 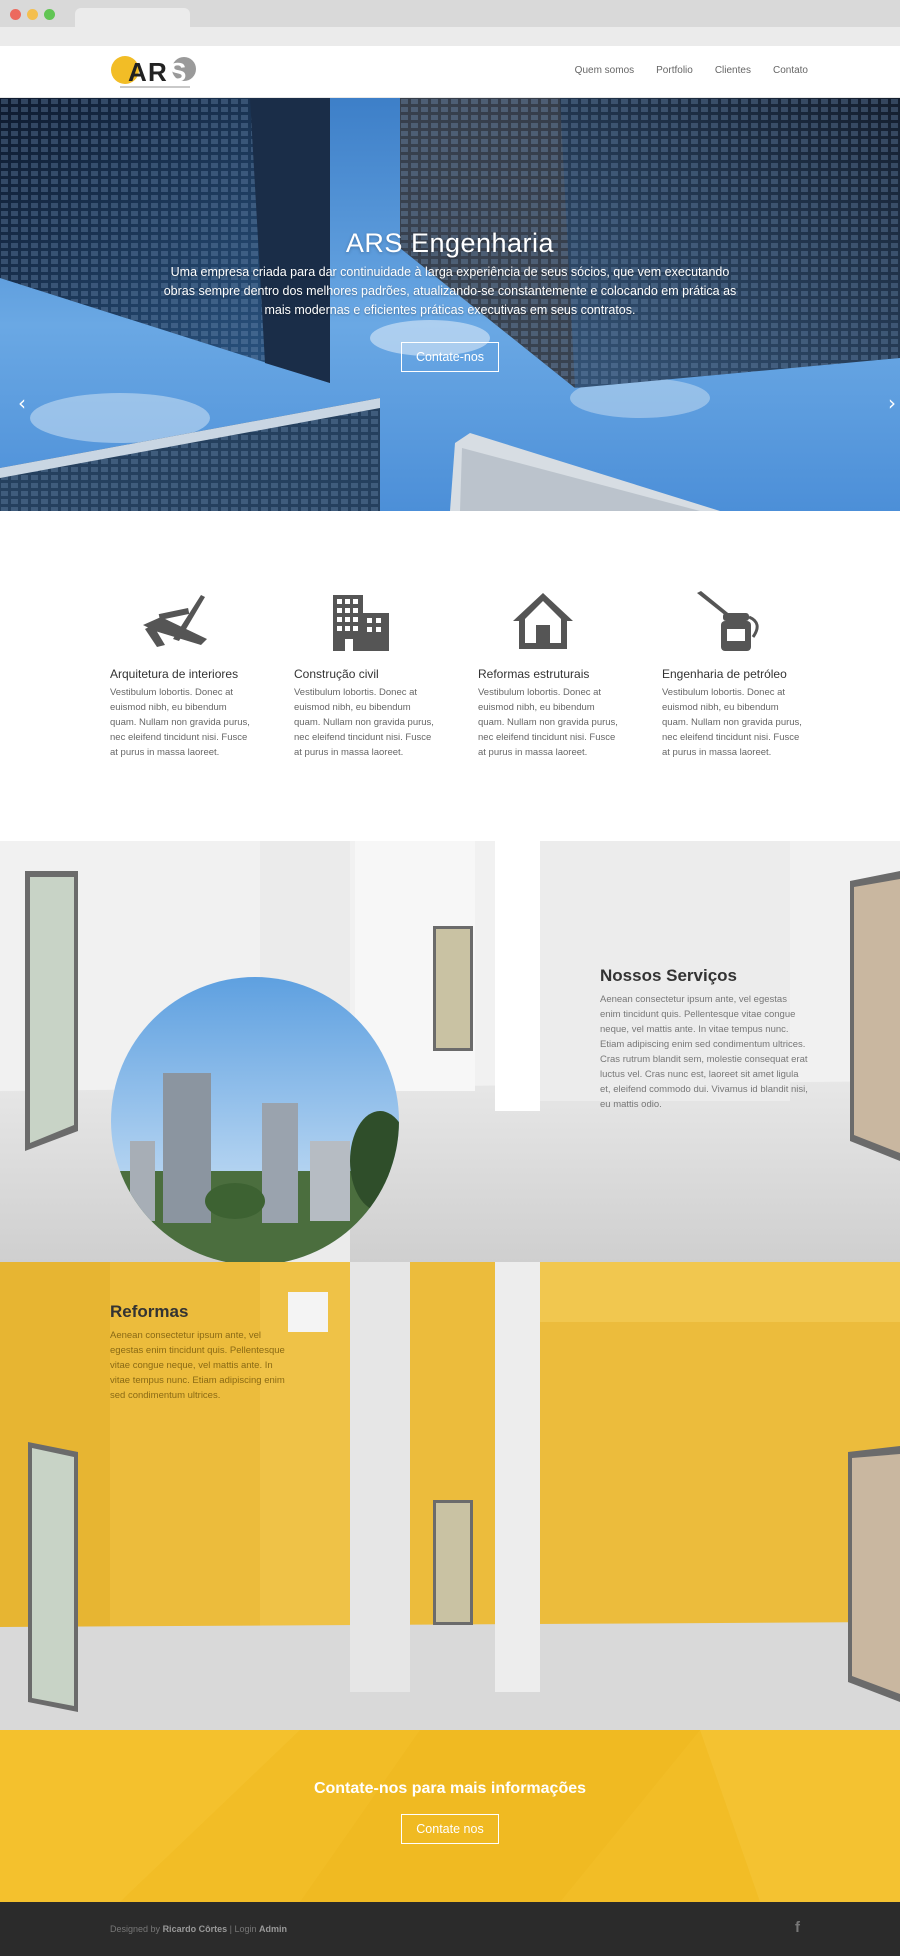 What do you see at coordinates (604, 70) in the screenshot?
I see `nav-item-quem-somos: Quem somos` at bounding box center [604, 70].